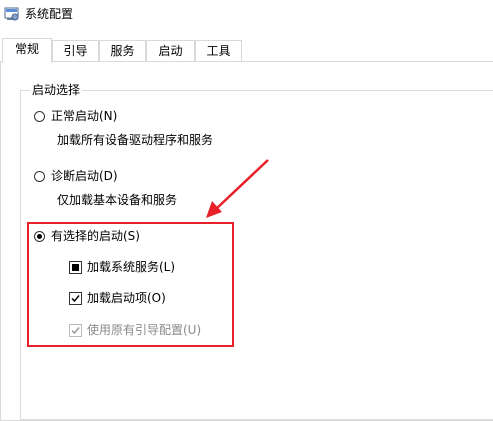 Image resolution: width=493 pixels, height=421 pixels. I want to click on system-config-app-icon, so click(12, 14).